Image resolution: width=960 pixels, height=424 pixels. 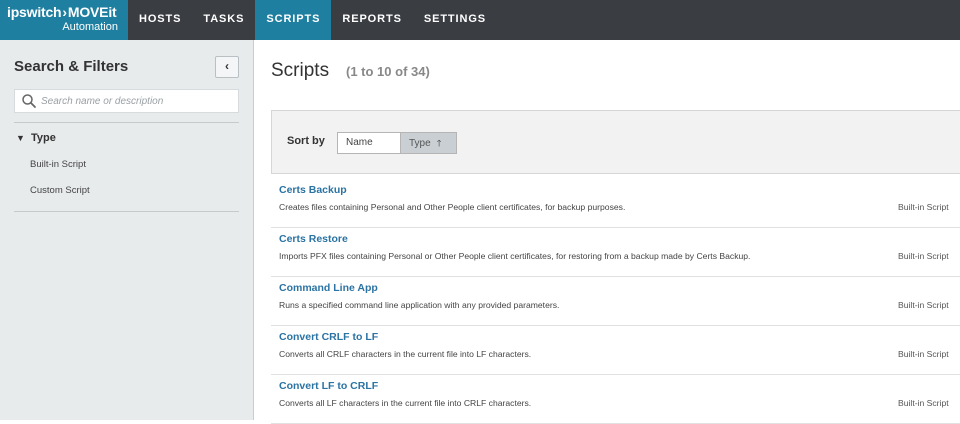 I want to click on search-icon, so click(x=29, y=101).